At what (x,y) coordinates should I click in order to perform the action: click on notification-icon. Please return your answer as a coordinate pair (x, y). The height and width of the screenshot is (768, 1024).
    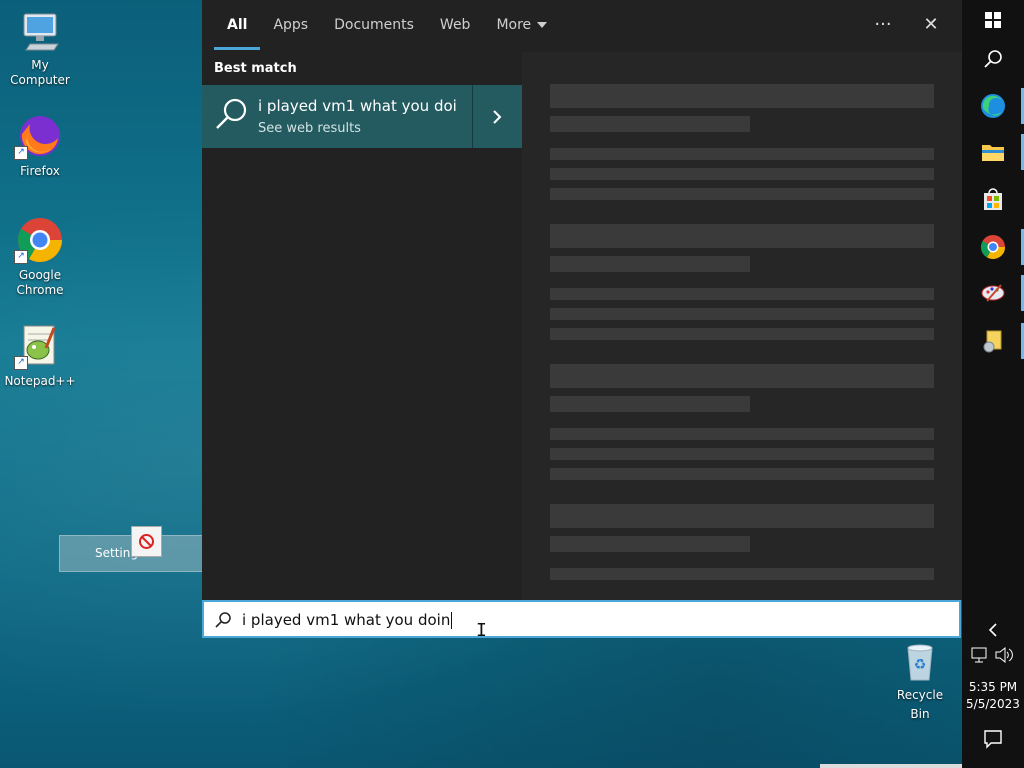
    Looking at the image, I should click on (993, 739).